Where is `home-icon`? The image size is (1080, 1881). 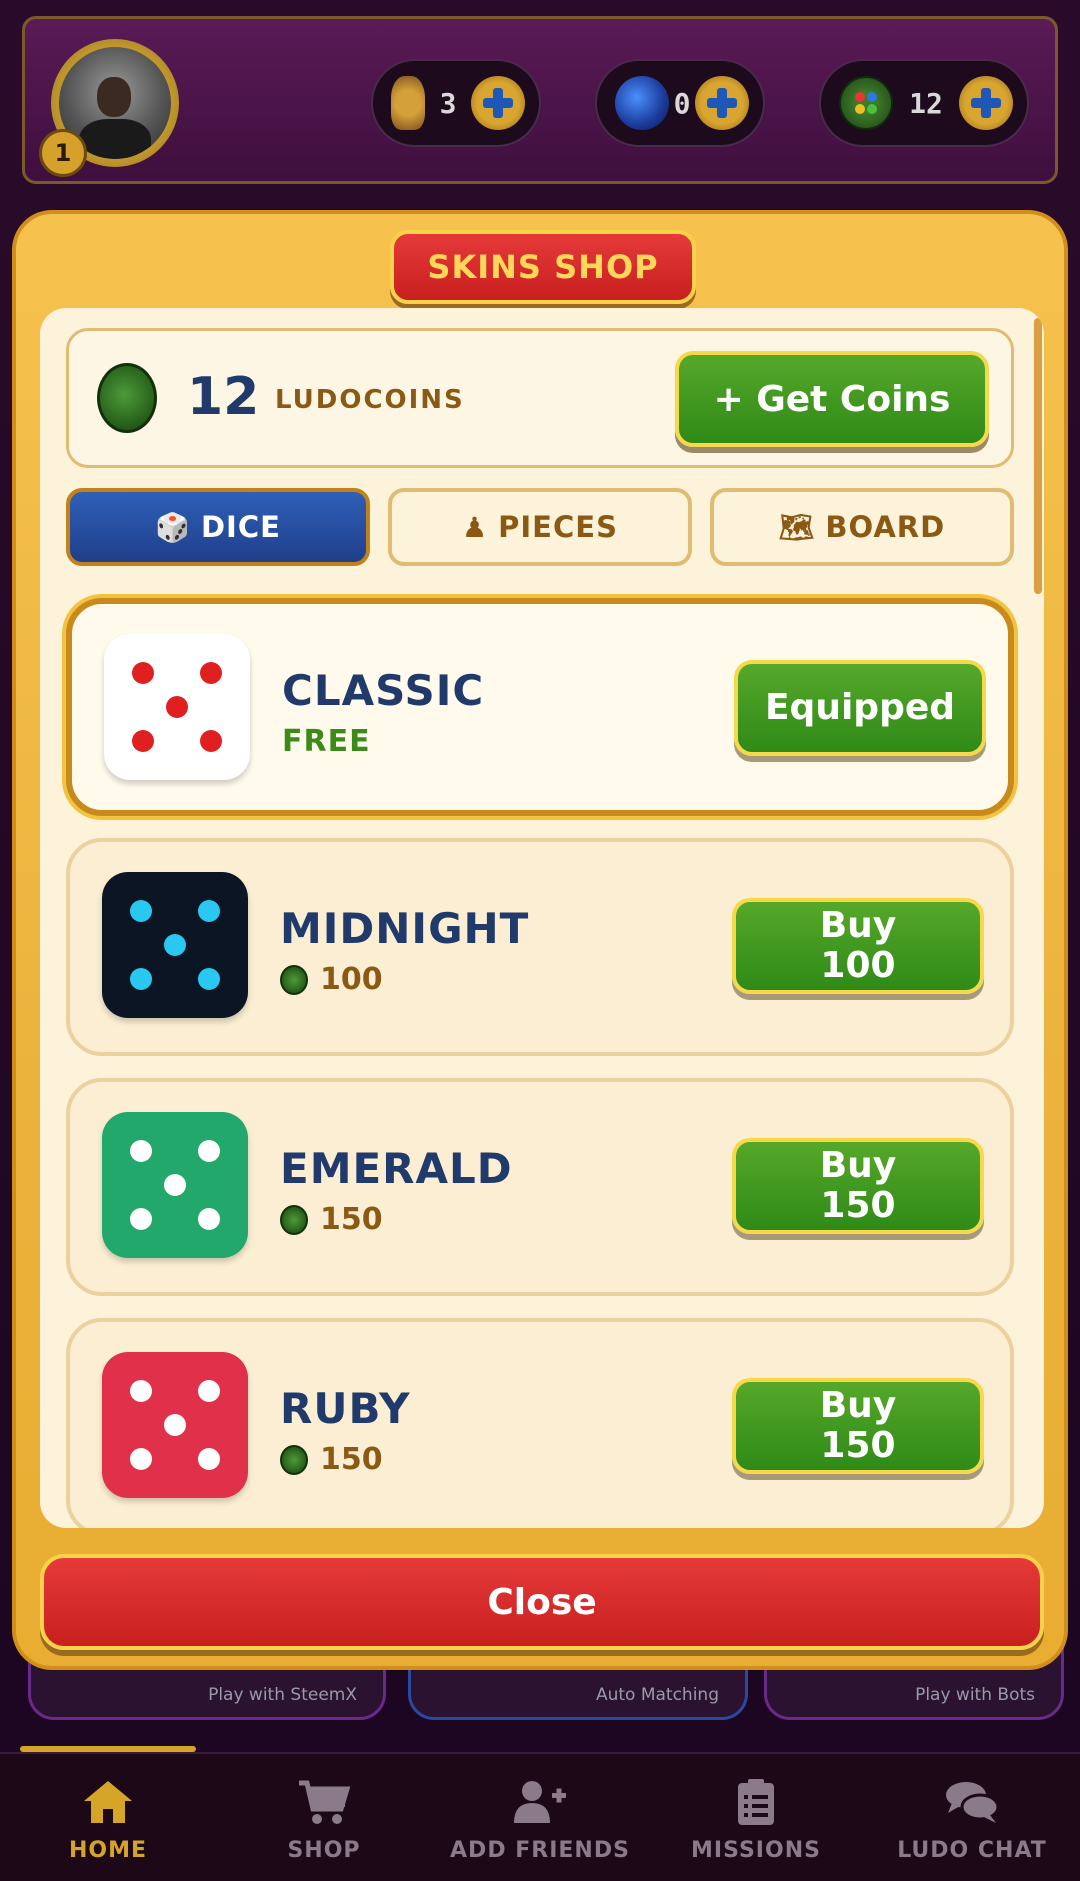
home-icon is located at coordinates (108, 1802).